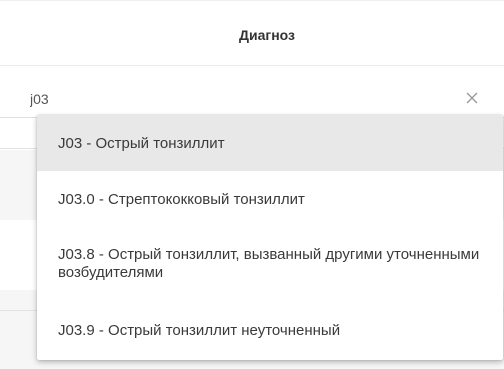  I want to click on column-title-diagnosis: Диагноз, so click(267, 35).